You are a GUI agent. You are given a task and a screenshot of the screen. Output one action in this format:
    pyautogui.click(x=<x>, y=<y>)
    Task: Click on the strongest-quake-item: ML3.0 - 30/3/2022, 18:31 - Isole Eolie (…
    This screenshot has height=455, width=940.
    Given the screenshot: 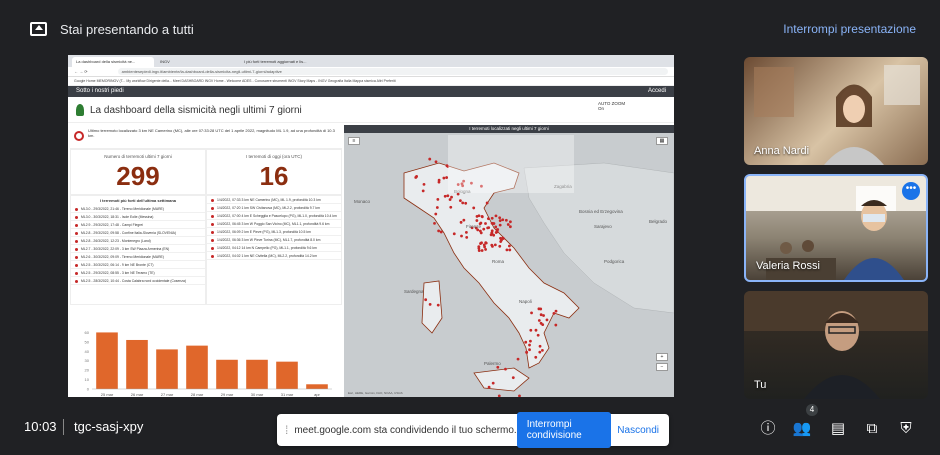 What is the action you would take?
    pyautogui.click(x=138, y=217)
    